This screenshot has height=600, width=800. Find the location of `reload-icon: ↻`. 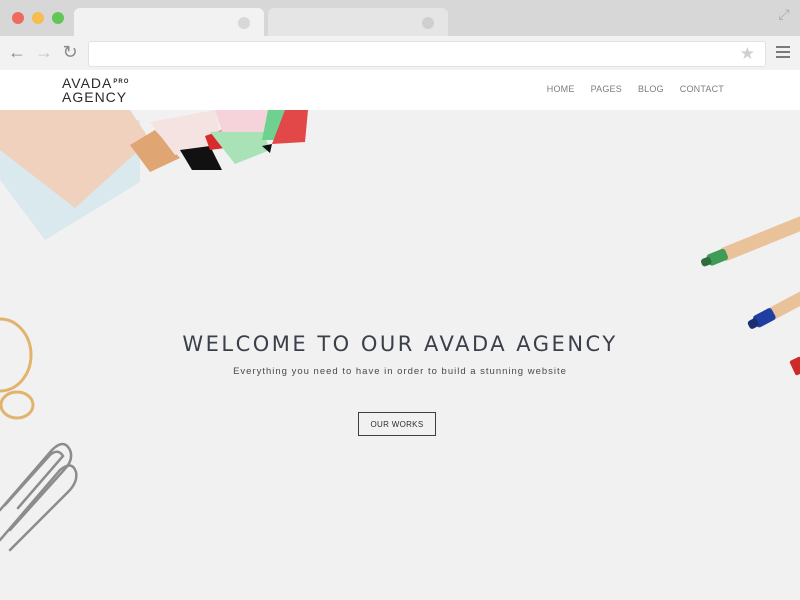

reload-icon: ↻ is located at coordinates (70, 52).